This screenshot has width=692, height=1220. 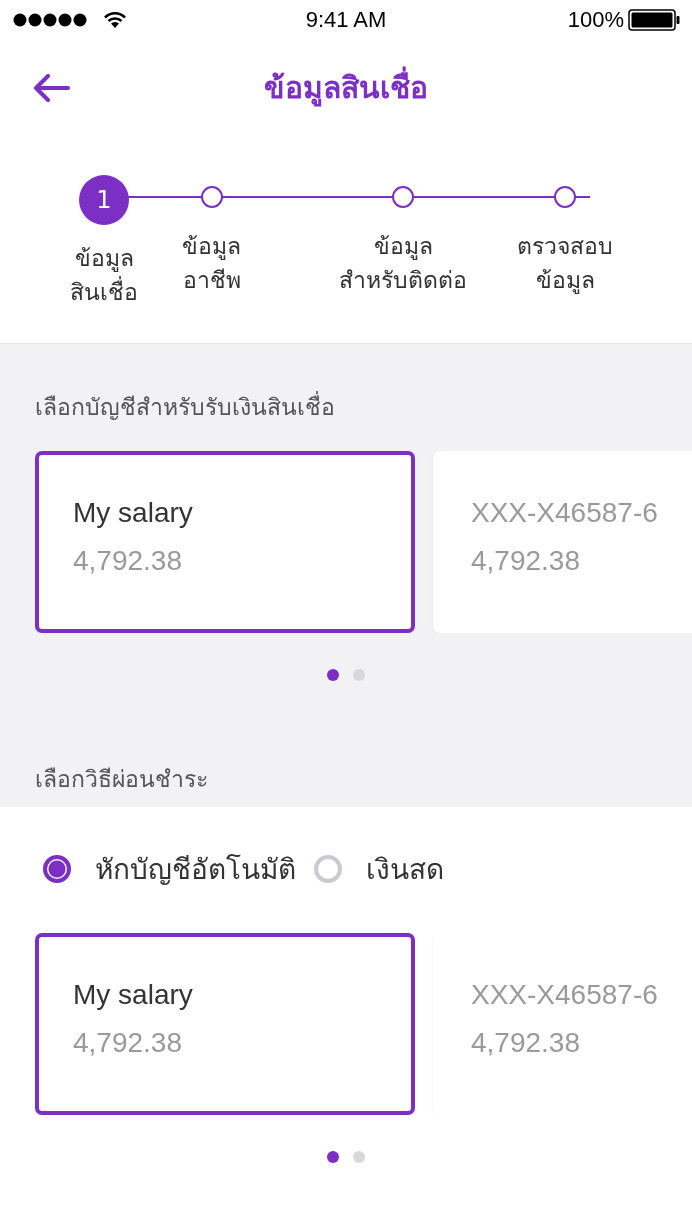 What do you see at coordinates (346, 87) in the screenshot?
I see `page-title: ข้อมูลสินเชื่อ` at bounding box center [346, 87].